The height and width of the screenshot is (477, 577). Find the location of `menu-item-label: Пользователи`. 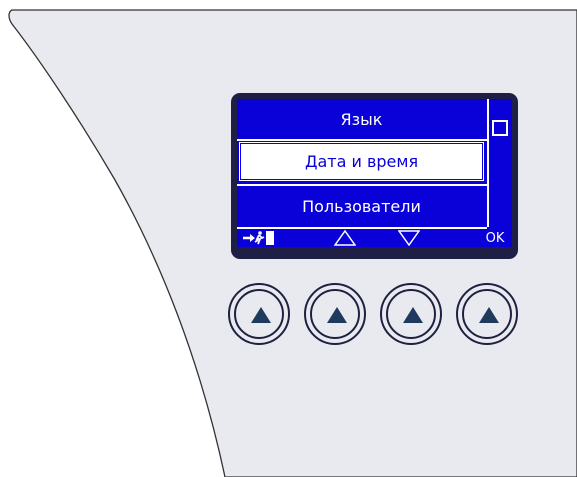

menu-item-label: Пользователи is located at coordinates (361, 206).